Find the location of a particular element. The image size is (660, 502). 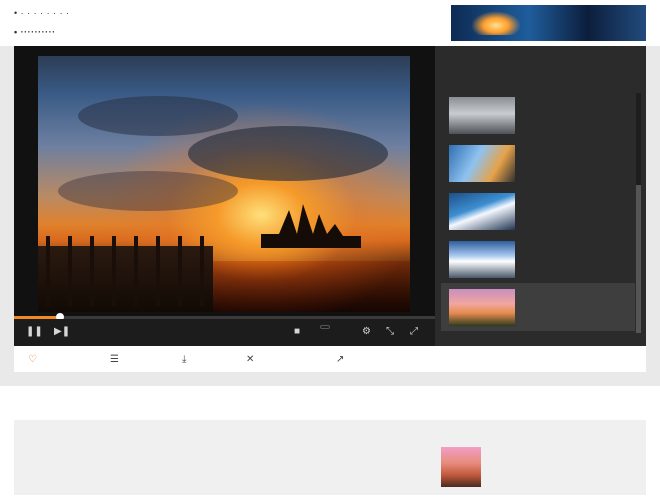

page-header: • · · · · · · · · • ·········· is located at coordinates (330, 23).